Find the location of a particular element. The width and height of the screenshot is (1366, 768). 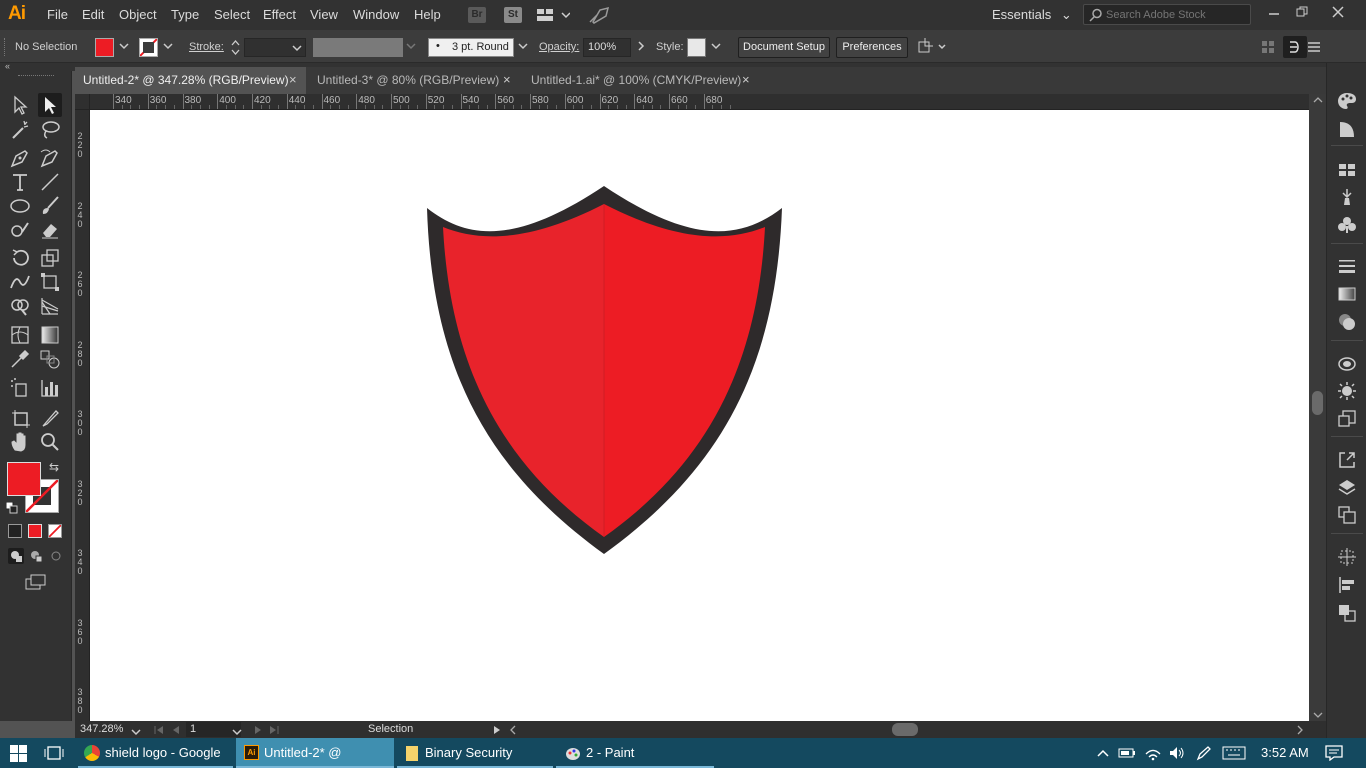

stroke-label: Stroke: is located at coordinates (206, 47).